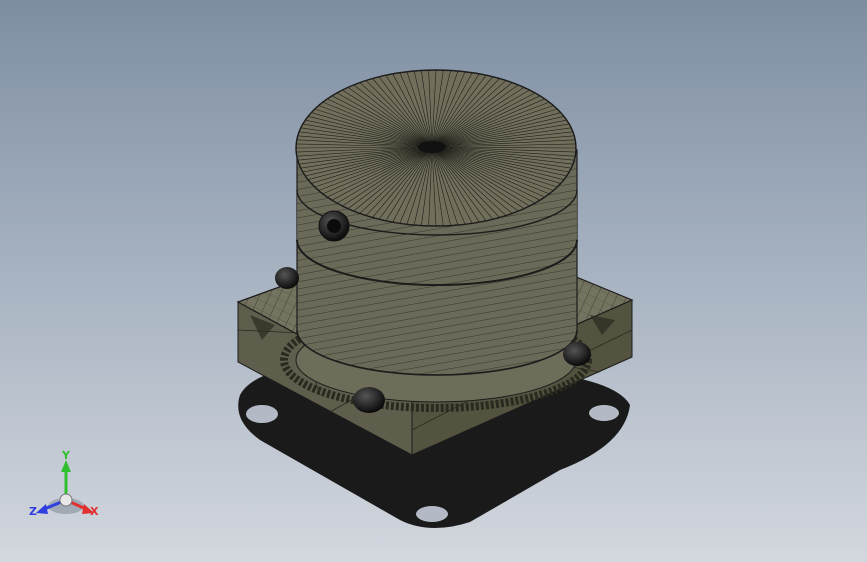 This screenshot has height=562, width=867. I want to click on cap-center-hub, so click(432, 147).